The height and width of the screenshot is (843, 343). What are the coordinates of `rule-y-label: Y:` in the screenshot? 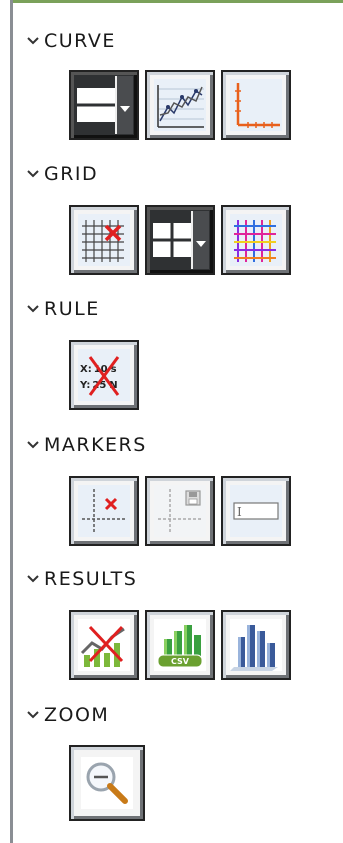 It's located at (84, 385).